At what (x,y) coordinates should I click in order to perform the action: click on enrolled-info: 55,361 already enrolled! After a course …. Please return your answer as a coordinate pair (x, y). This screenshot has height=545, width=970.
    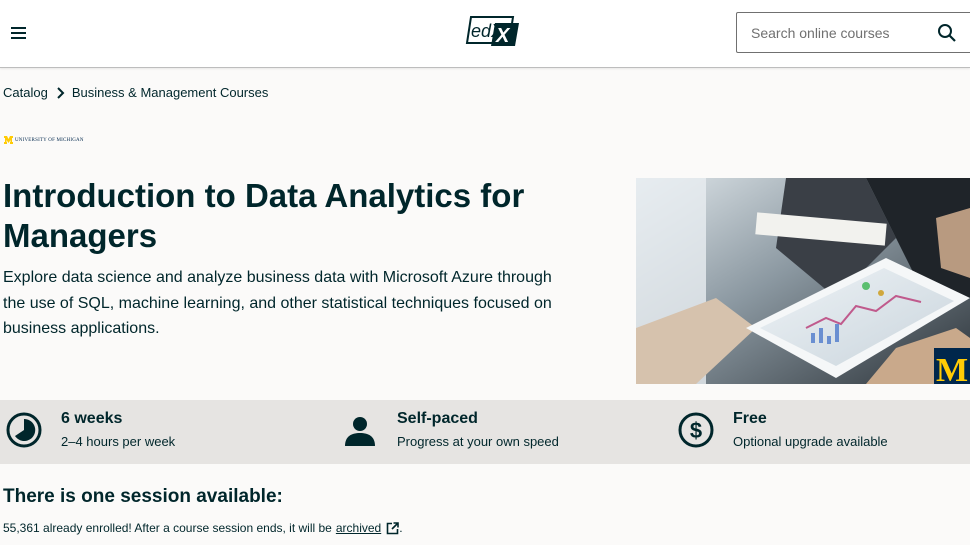
    Looking at the image, I should click on (203, 528).